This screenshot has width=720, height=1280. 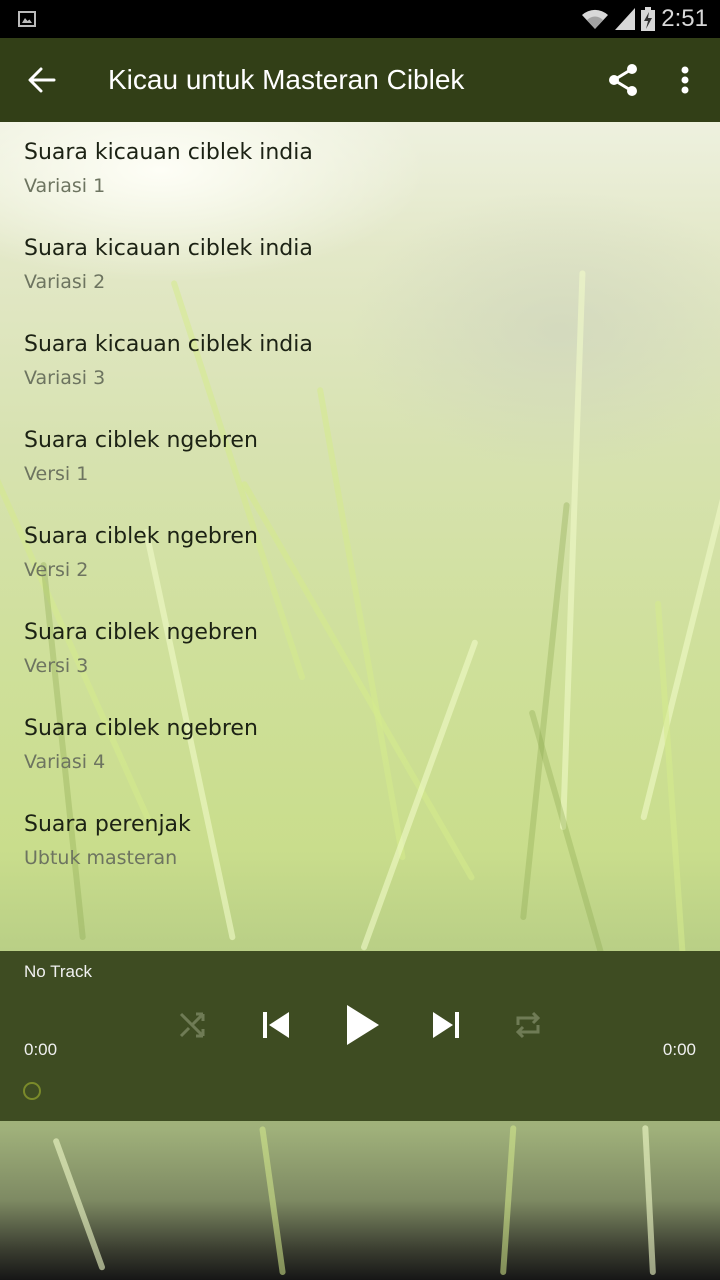 I want to click on track-list-item: Suara kicauan ciblek india Variasi 2, so click(x=360, y=266).